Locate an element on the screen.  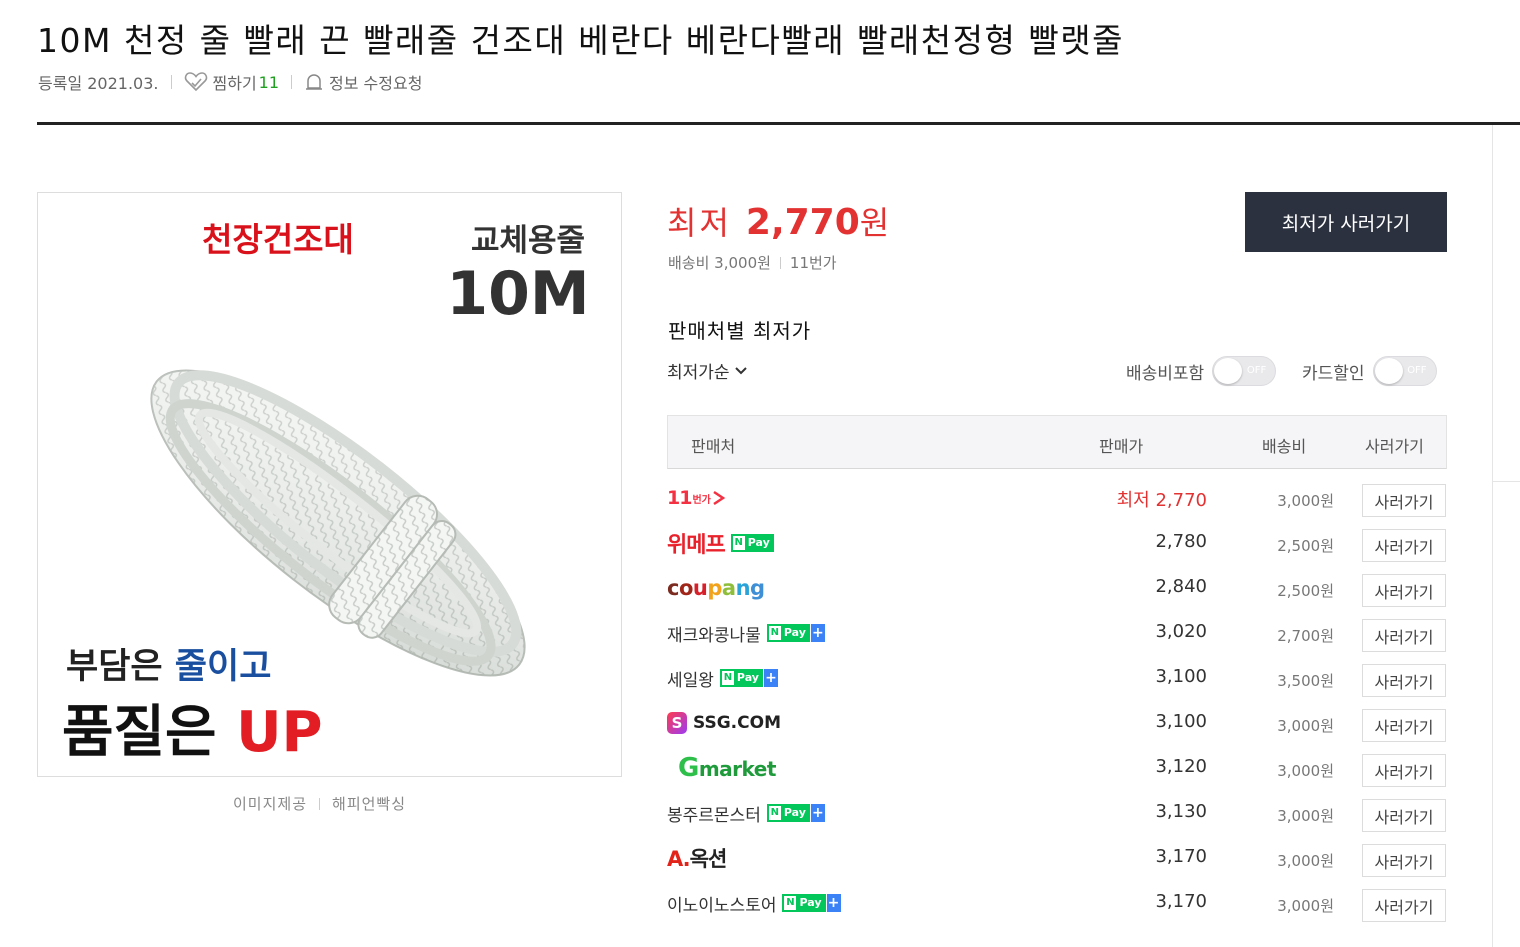
seller-table-header: 판매처 판매가 배송비 사러가기 is located at coordinates (1057, 442).